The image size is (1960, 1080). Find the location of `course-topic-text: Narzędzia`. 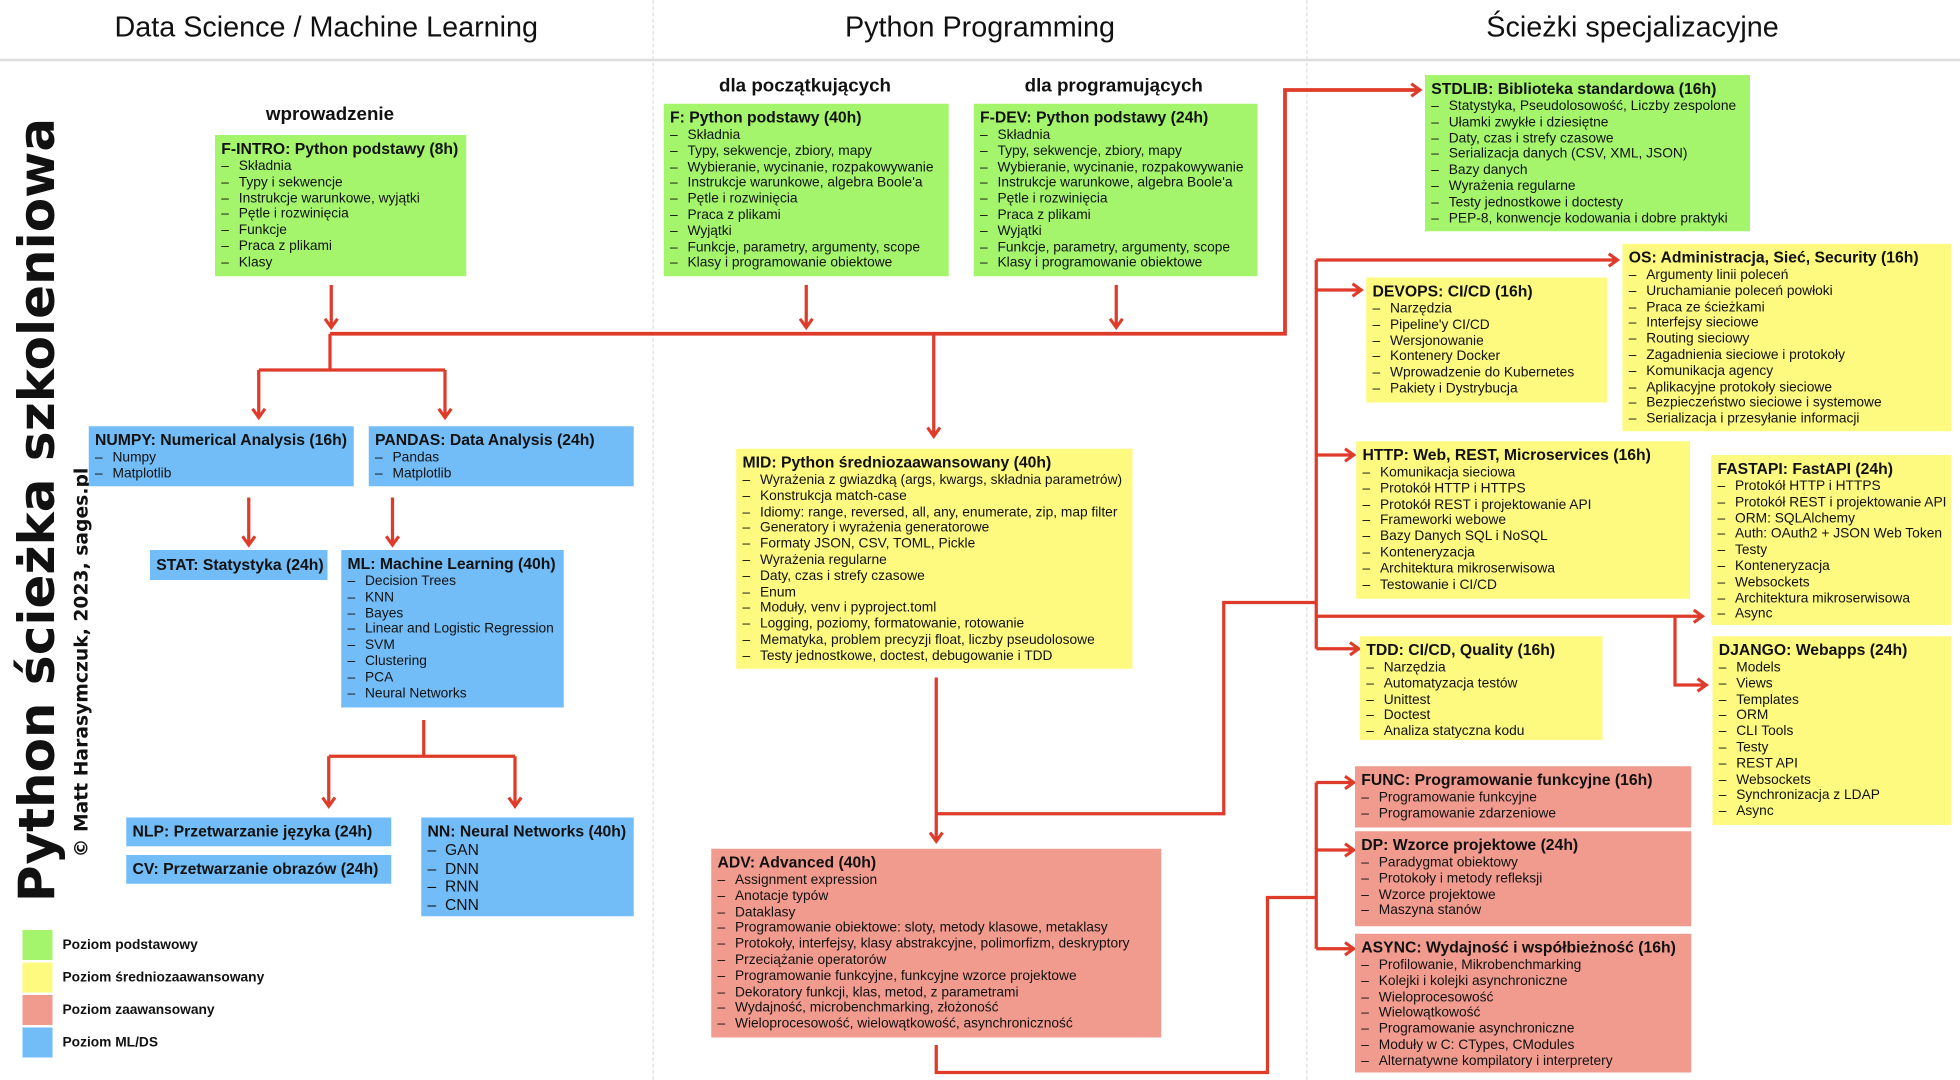

course-topic-text: Narzędzia is located at coordinates (1414, 667).